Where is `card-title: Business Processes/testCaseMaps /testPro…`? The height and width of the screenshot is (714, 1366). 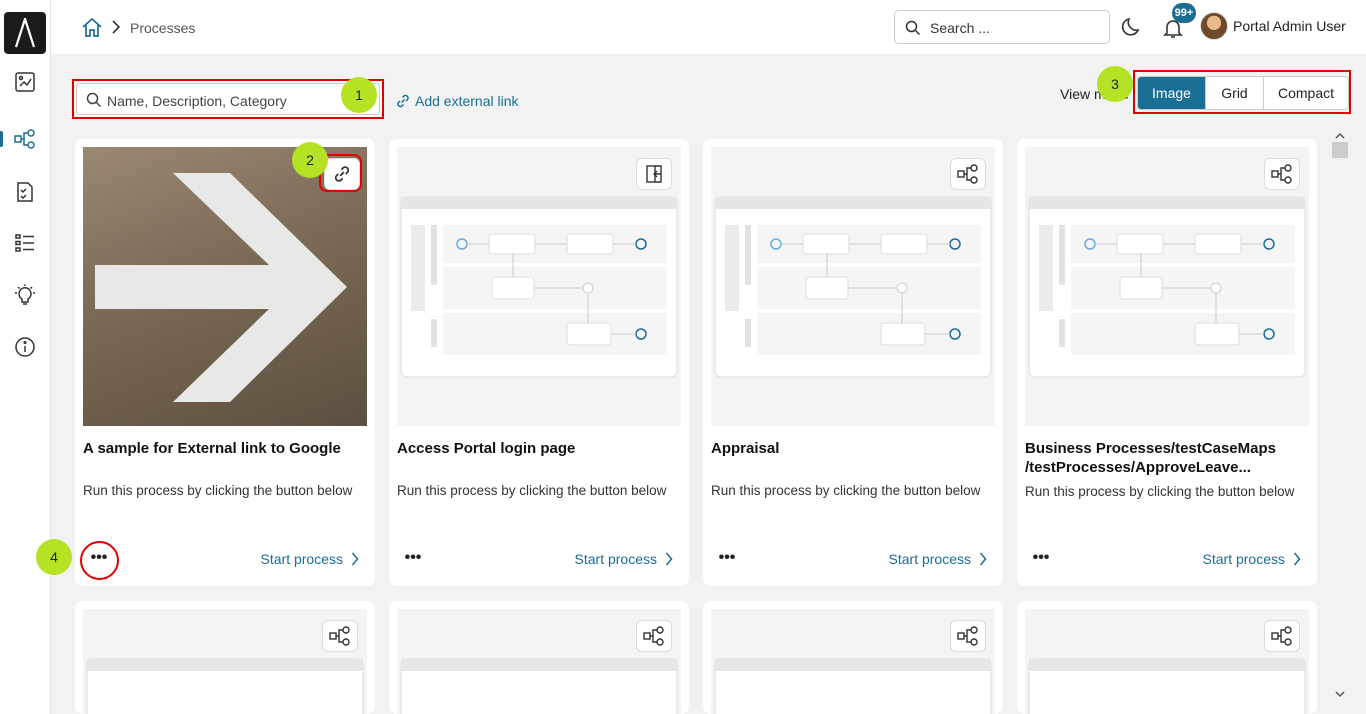
card-title: Business Processes/testCaseMaps /testPro… is located at coordinates (1150, 458).